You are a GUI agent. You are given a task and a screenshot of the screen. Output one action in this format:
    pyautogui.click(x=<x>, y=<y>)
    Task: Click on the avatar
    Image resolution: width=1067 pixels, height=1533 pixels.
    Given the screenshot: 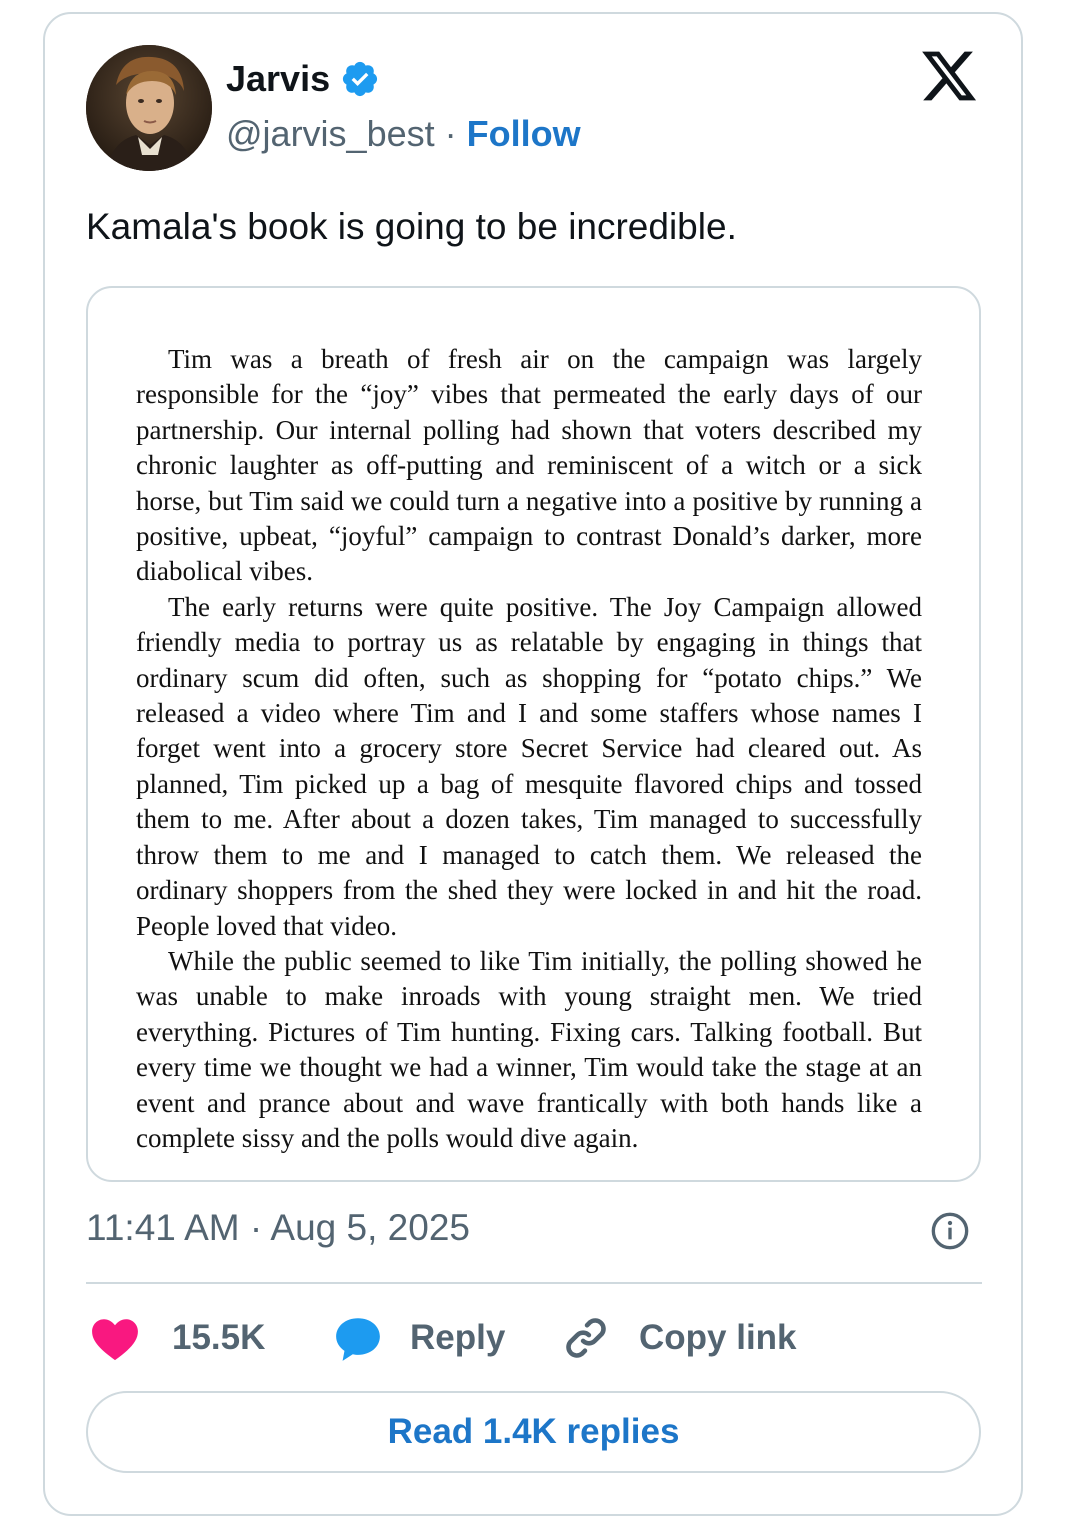 What is the action you would take?
    pyautogui.click(x=149, y=108)
    